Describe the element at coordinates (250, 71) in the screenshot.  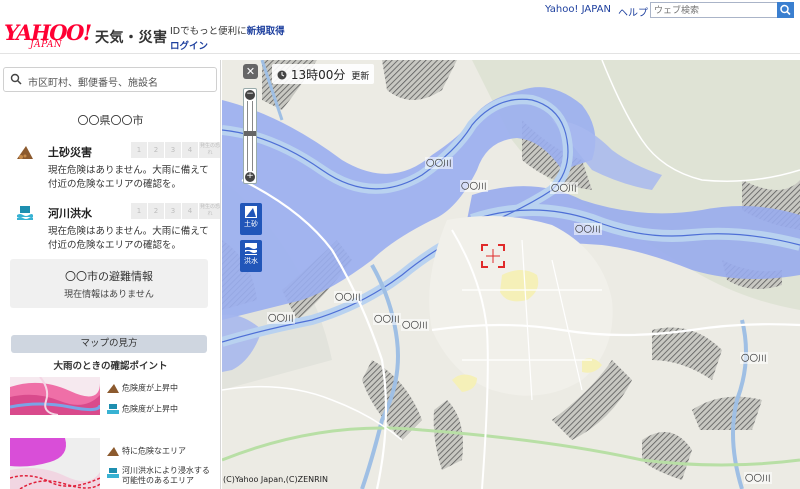
I see `close-icon: ✕` at that location.